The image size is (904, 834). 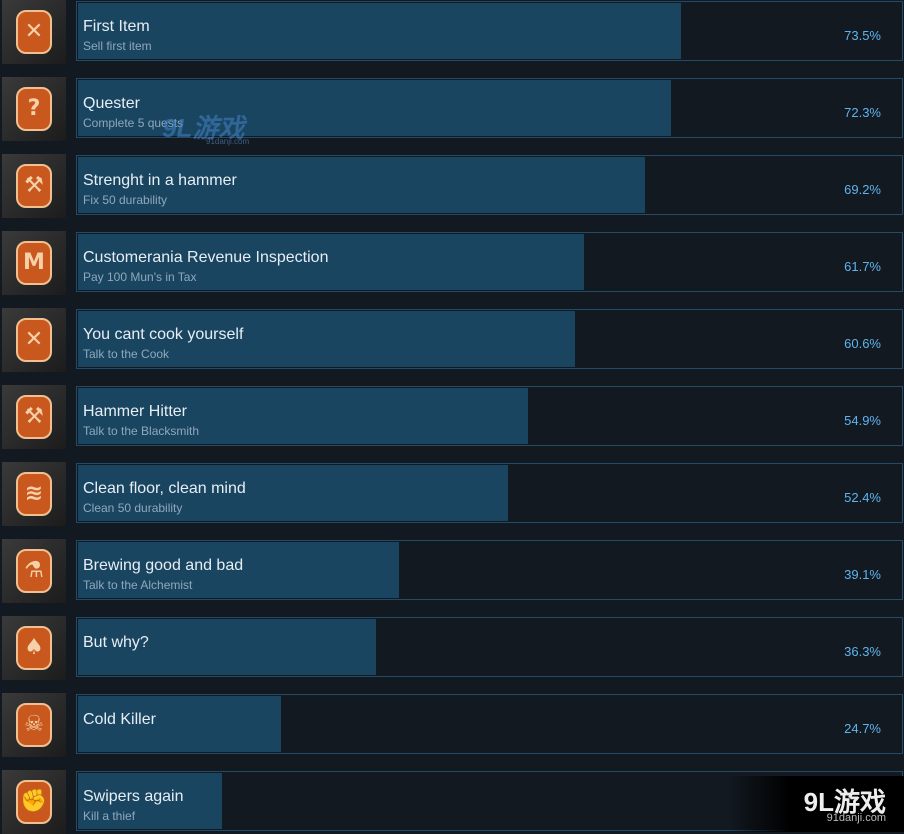 I want to click on achievement-description: Talk to the Alchemist, so click(x=138, y=585).